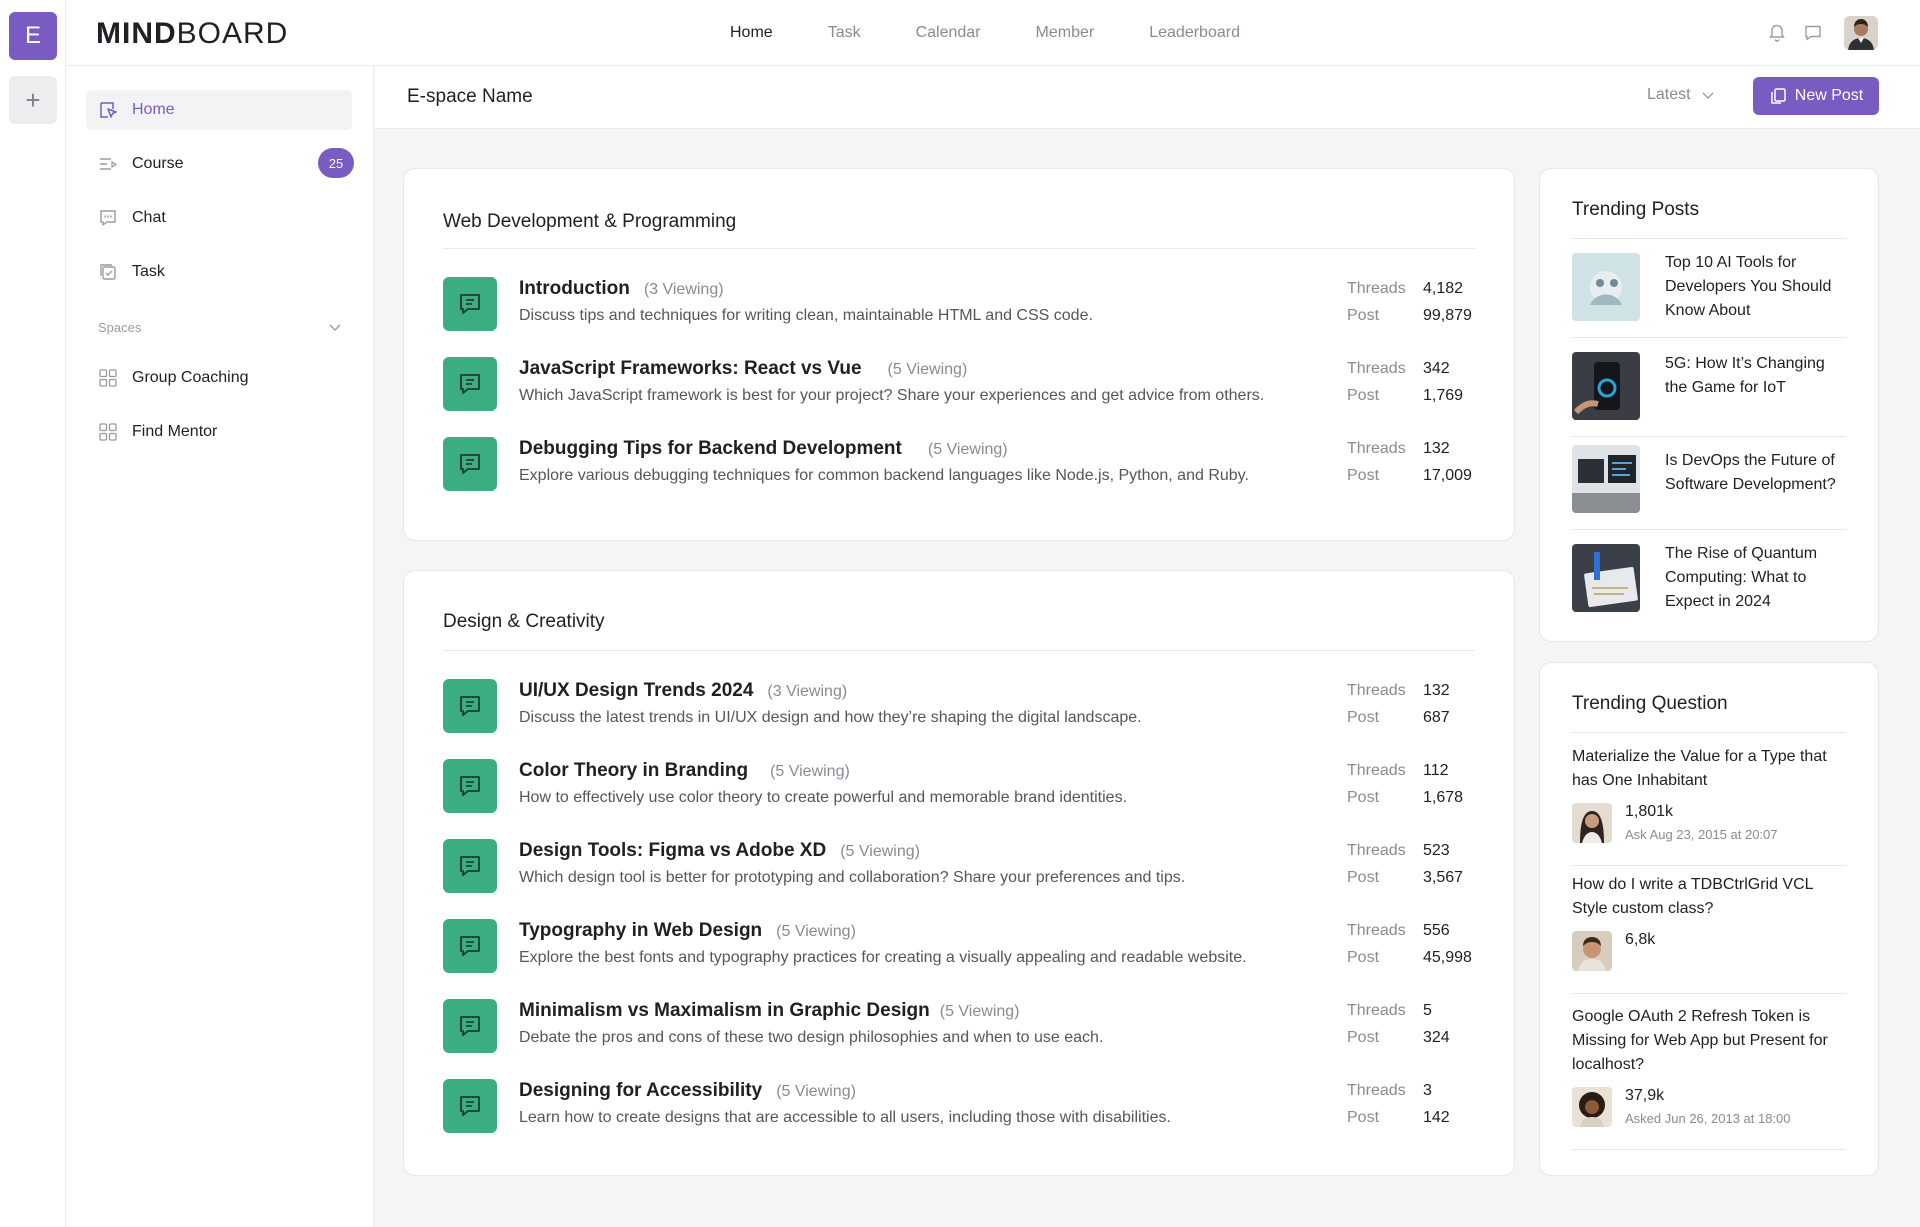  I want to click on topic-title: Typography in Web Design (5 Viewing), so click(687, 931).